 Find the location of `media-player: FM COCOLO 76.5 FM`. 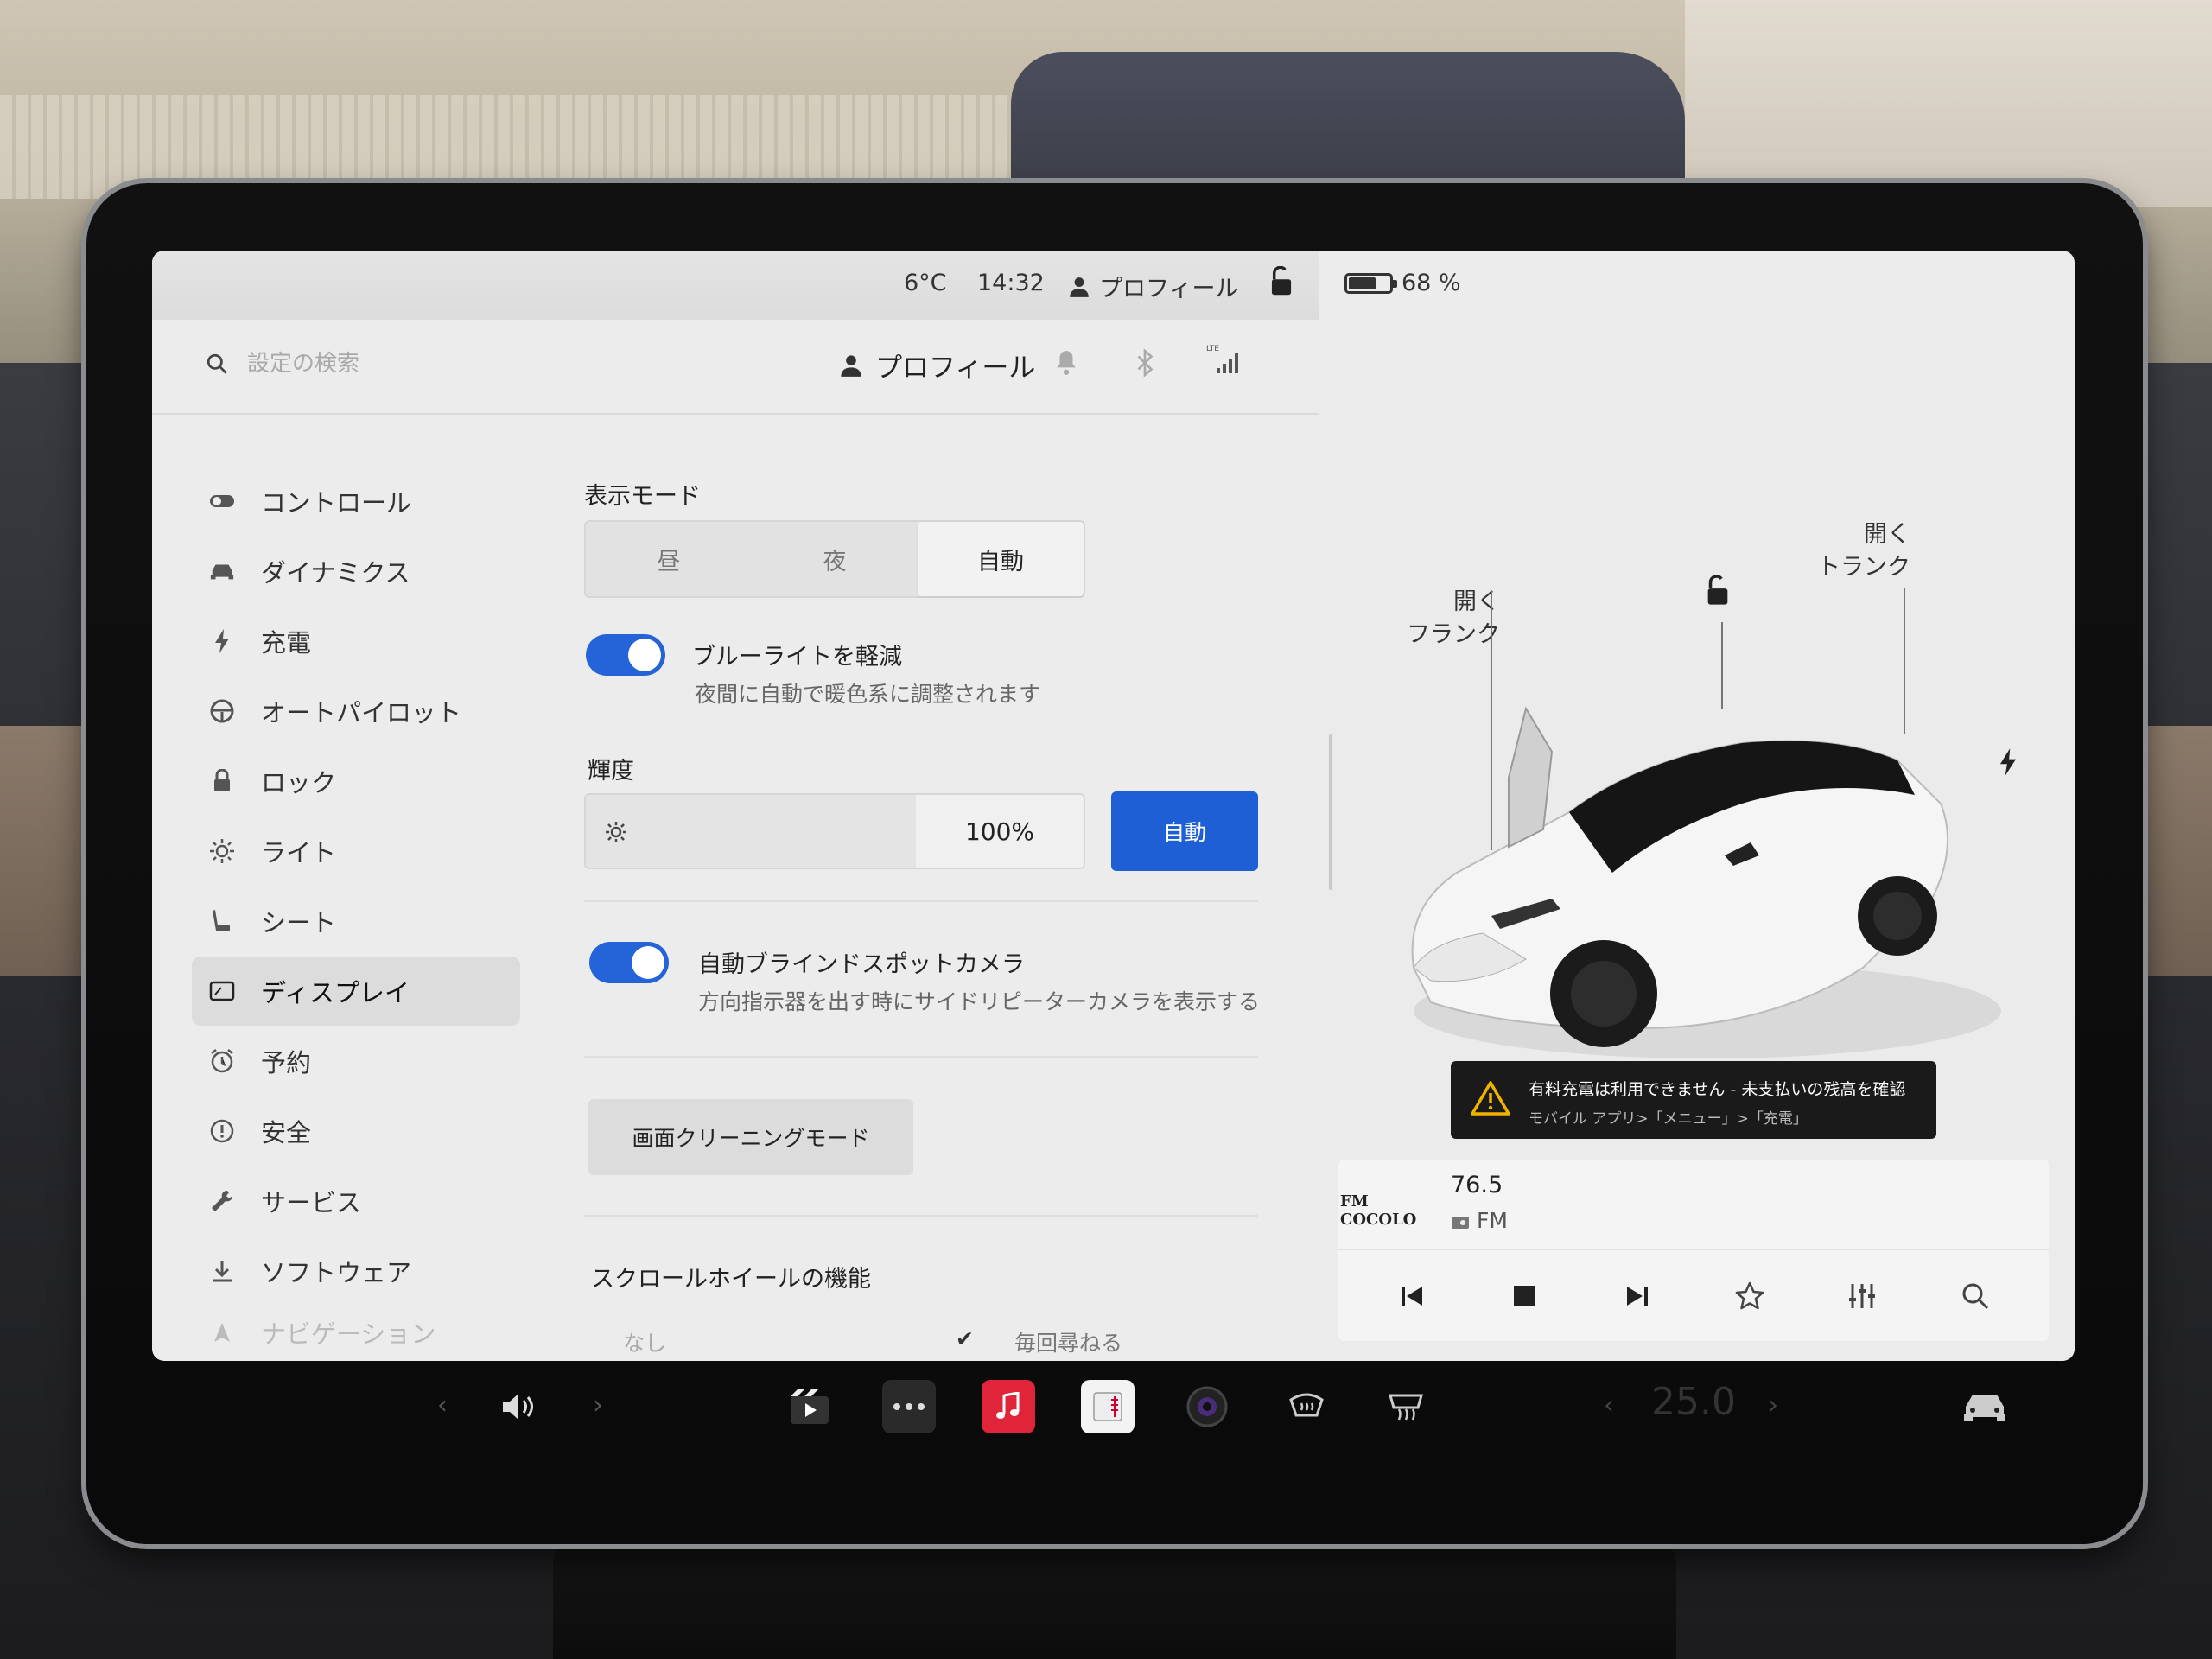

media-player: FM COCOLO 76.5 FM is located at coordinates (1693, 1250).